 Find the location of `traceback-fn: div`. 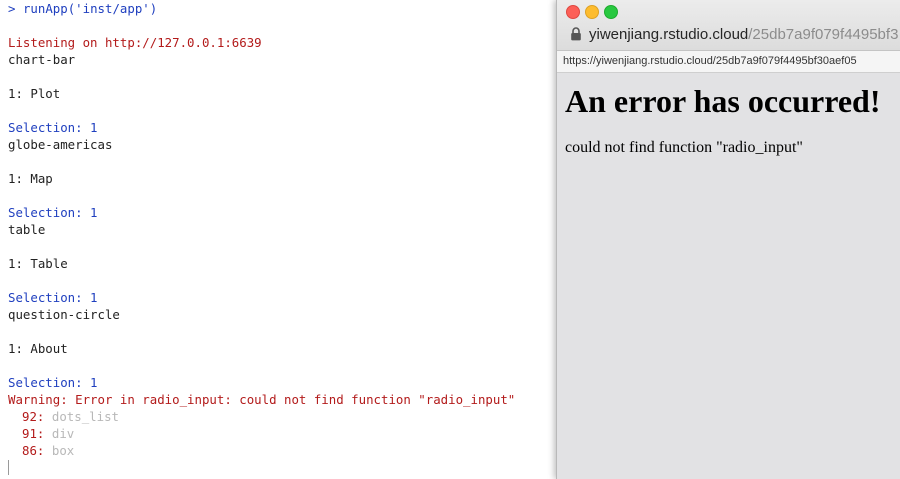

traceback-fn: div is located at coordinates (63, 433).